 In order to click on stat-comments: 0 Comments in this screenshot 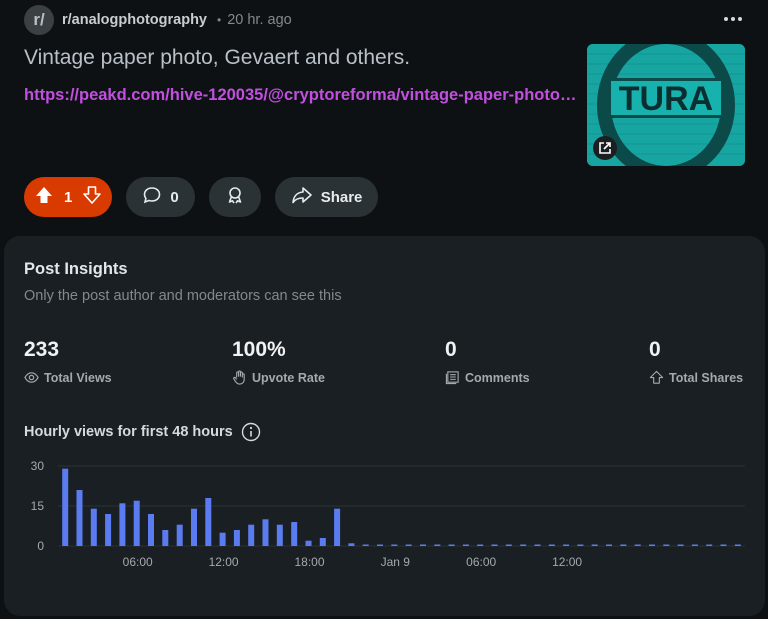, I will do `click(487, 361)`.